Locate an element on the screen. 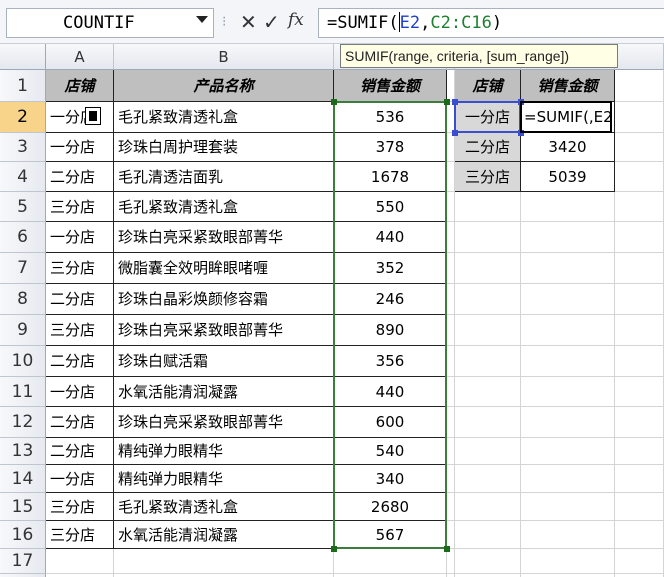 The width and height of the screenshot is (664, 577). row-header: 11 is located at coordinates (23, 392).